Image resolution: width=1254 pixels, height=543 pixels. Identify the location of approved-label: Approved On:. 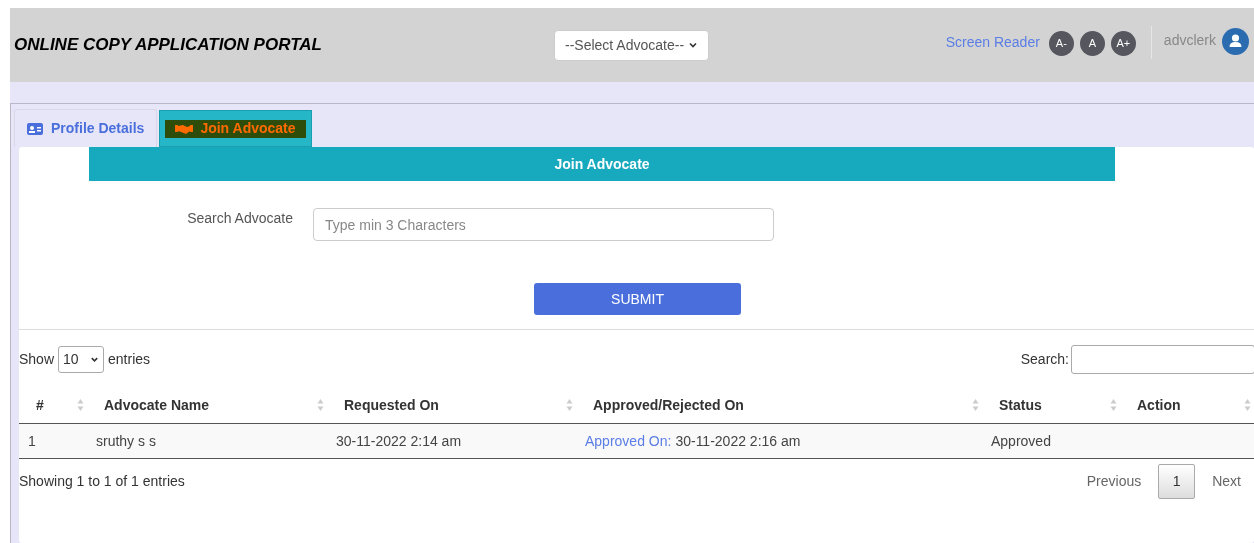
(628, 441).